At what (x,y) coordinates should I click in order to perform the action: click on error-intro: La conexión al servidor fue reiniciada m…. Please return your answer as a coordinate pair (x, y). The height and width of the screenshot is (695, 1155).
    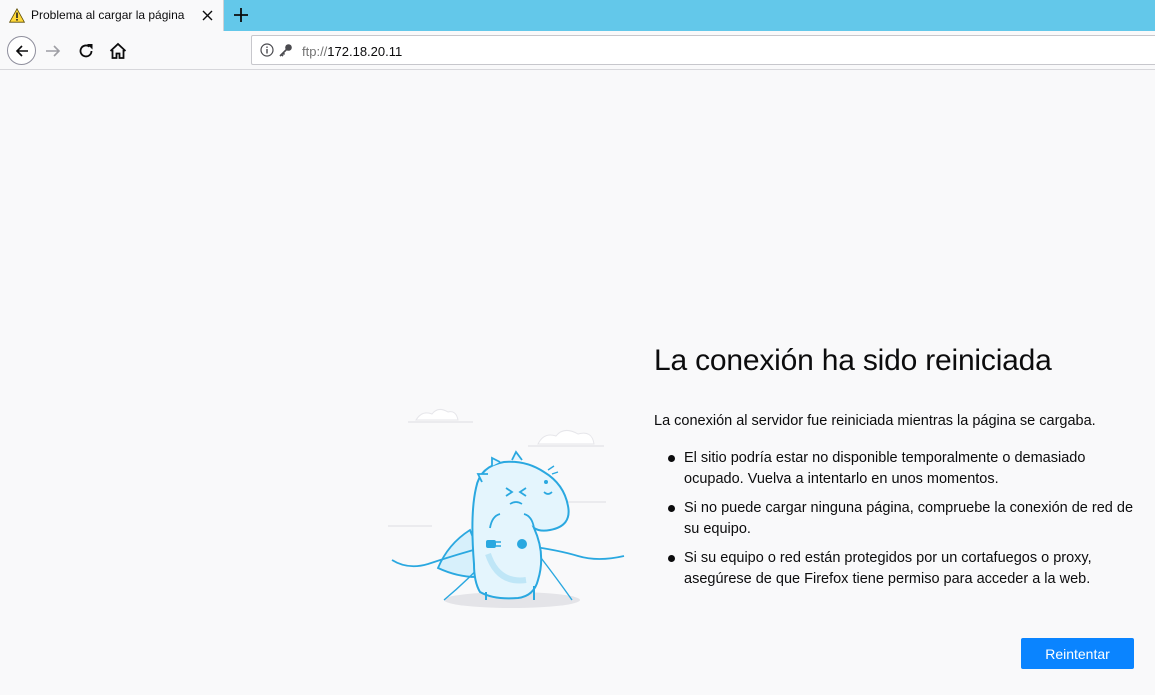
    Looking at the image, I should click on (875, 421).